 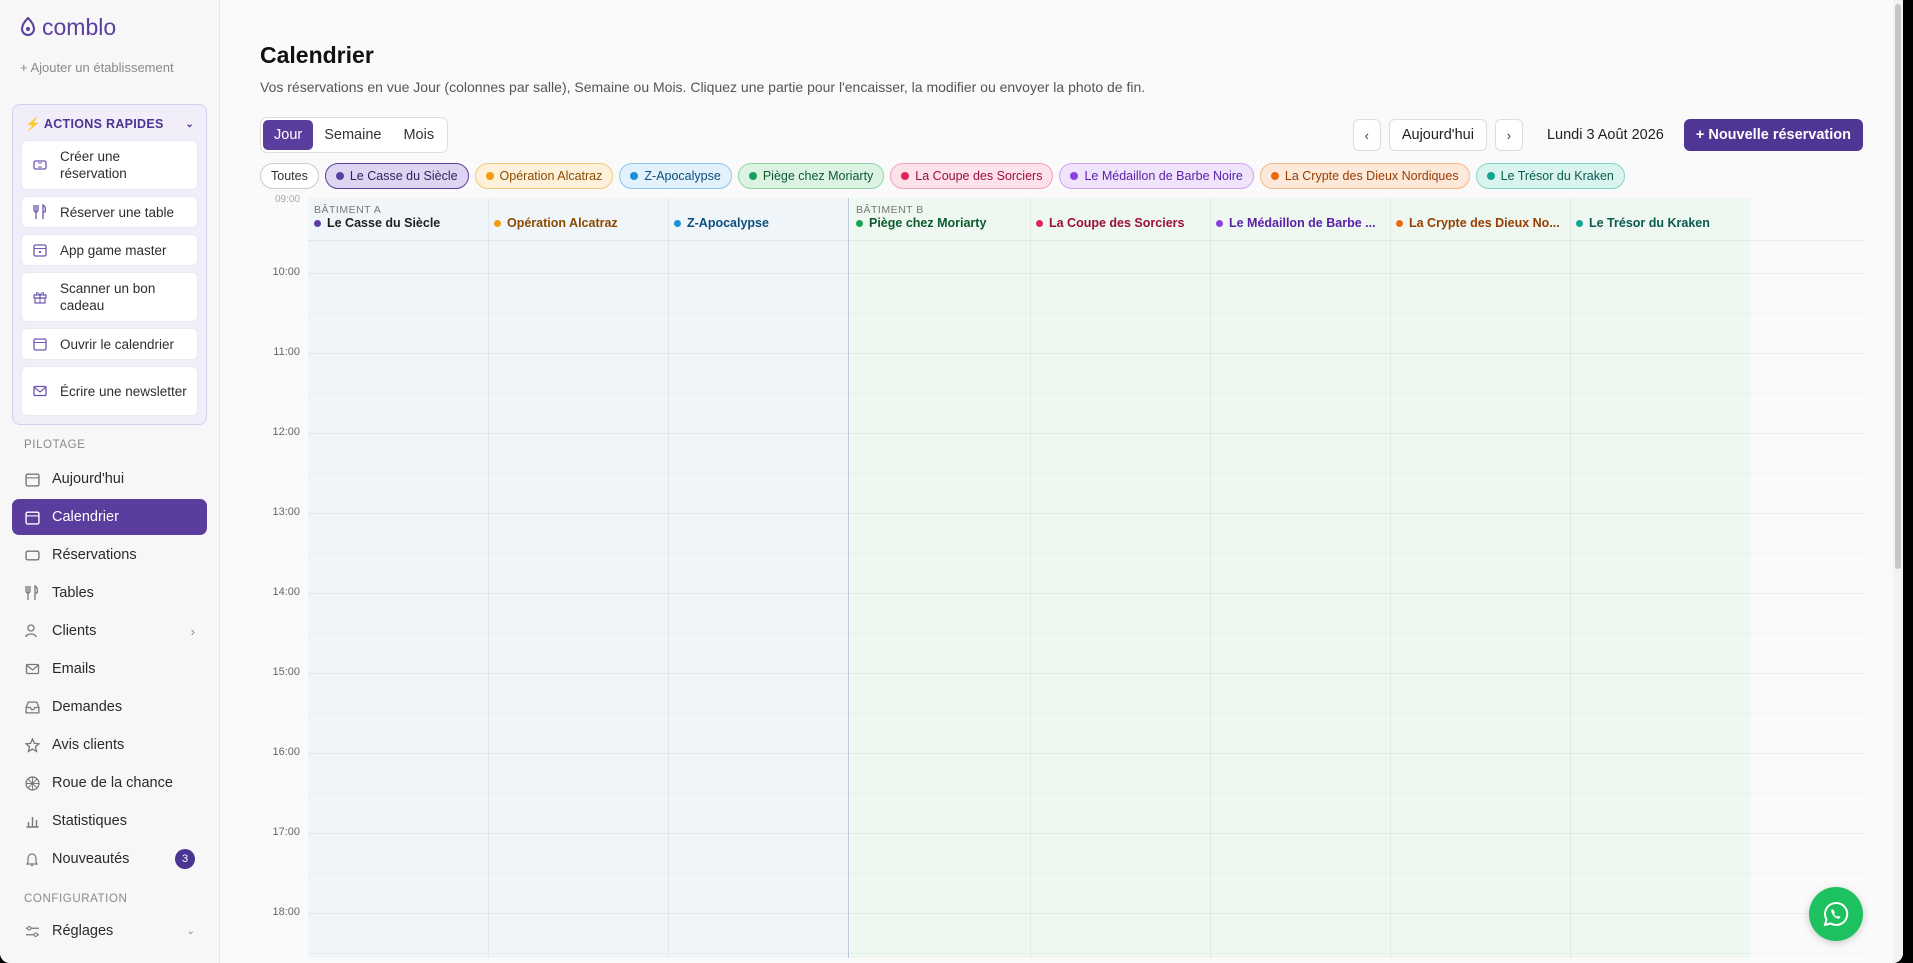 What do you see at coordinates (109, 783) in the screenshot?
I see `nav-item-wheel: Roue de la chance` at bounding box center [109, 783].